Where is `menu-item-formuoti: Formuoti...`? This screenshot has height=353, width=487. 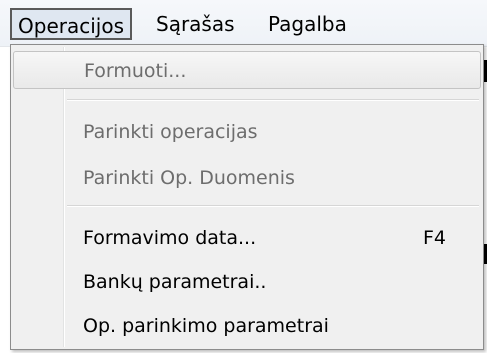
menu-item-formuoti: Formuoti... is located at coordinates (247, 70).